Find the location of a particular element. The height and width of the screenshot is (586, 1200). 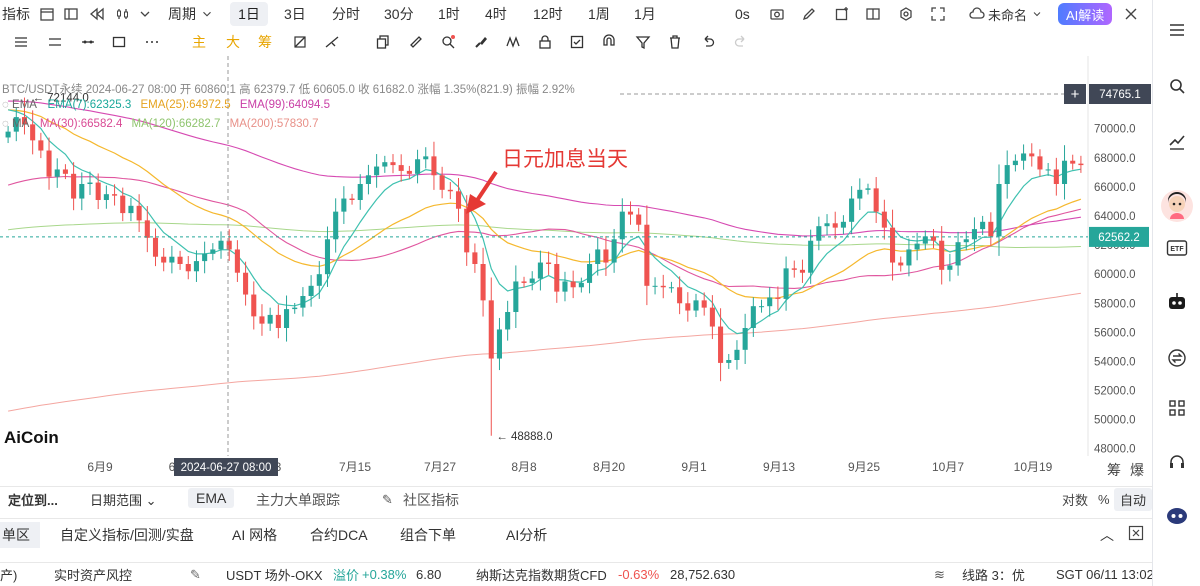

period-tab-12h: 12时 is located at coordinates (548, 14).